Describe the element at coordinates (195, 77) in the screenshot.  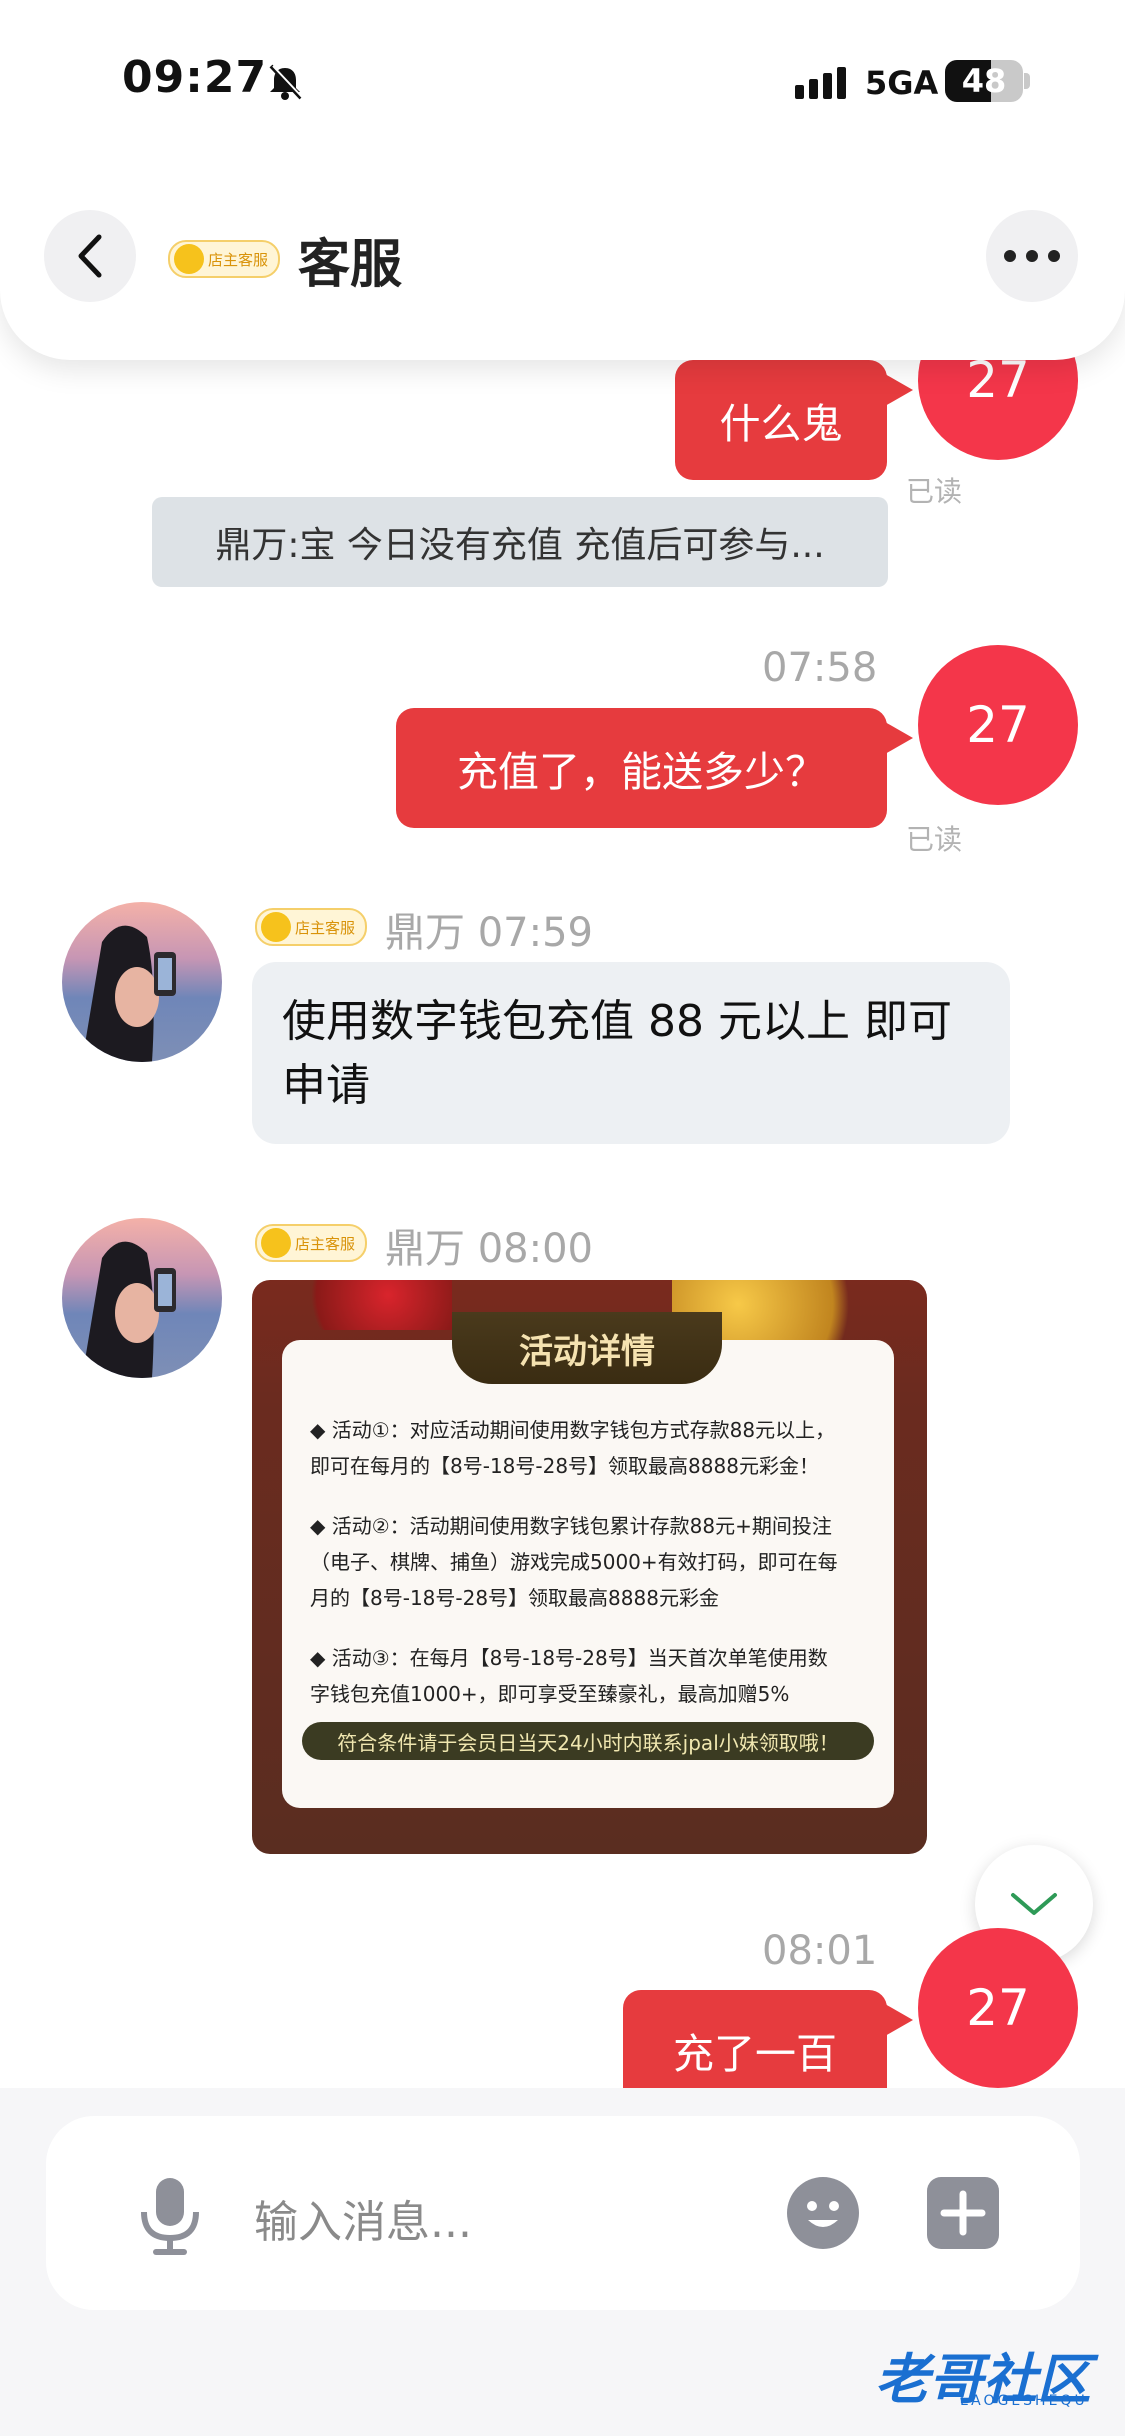
I see `status-time: 09:27` at that location.